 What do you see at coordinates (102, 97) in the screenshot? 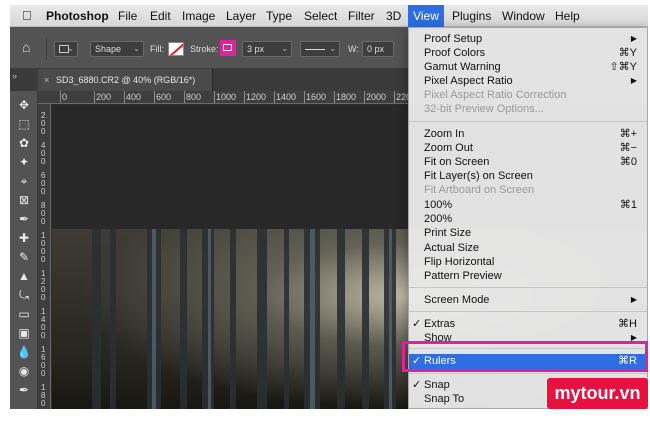
I see `ruler-tick: 200` at bounding box center [102, 97].